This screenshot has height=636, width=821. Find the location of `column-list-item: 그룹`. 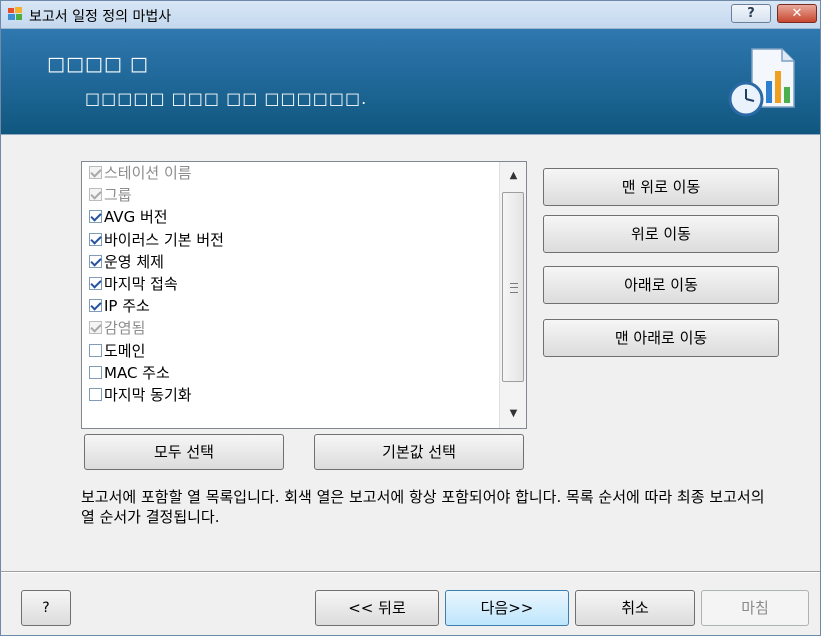

column-list-item: 그룹 is located at coordinates (291, 195).